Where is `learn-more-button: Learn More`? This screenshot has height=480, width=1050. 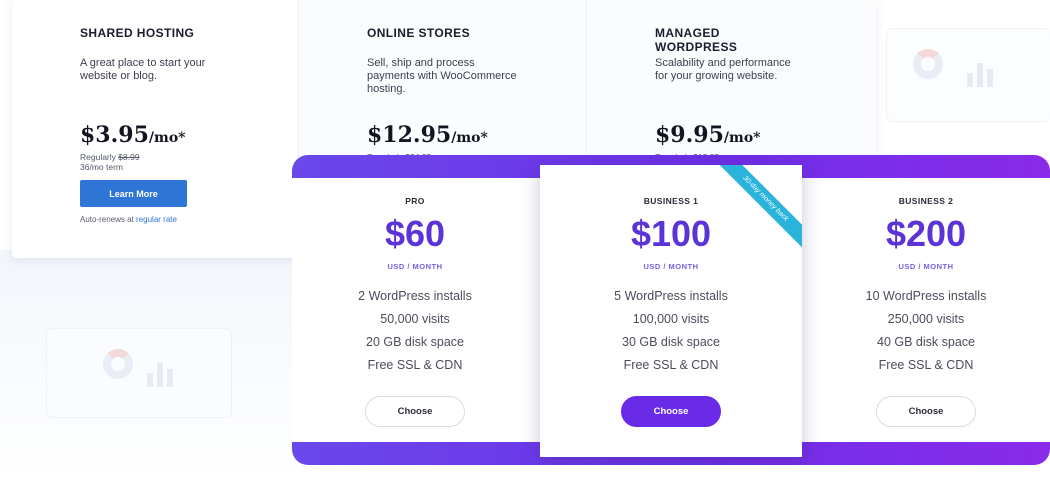 learn-more-button: Learn More is located at coordinates (133, 193).